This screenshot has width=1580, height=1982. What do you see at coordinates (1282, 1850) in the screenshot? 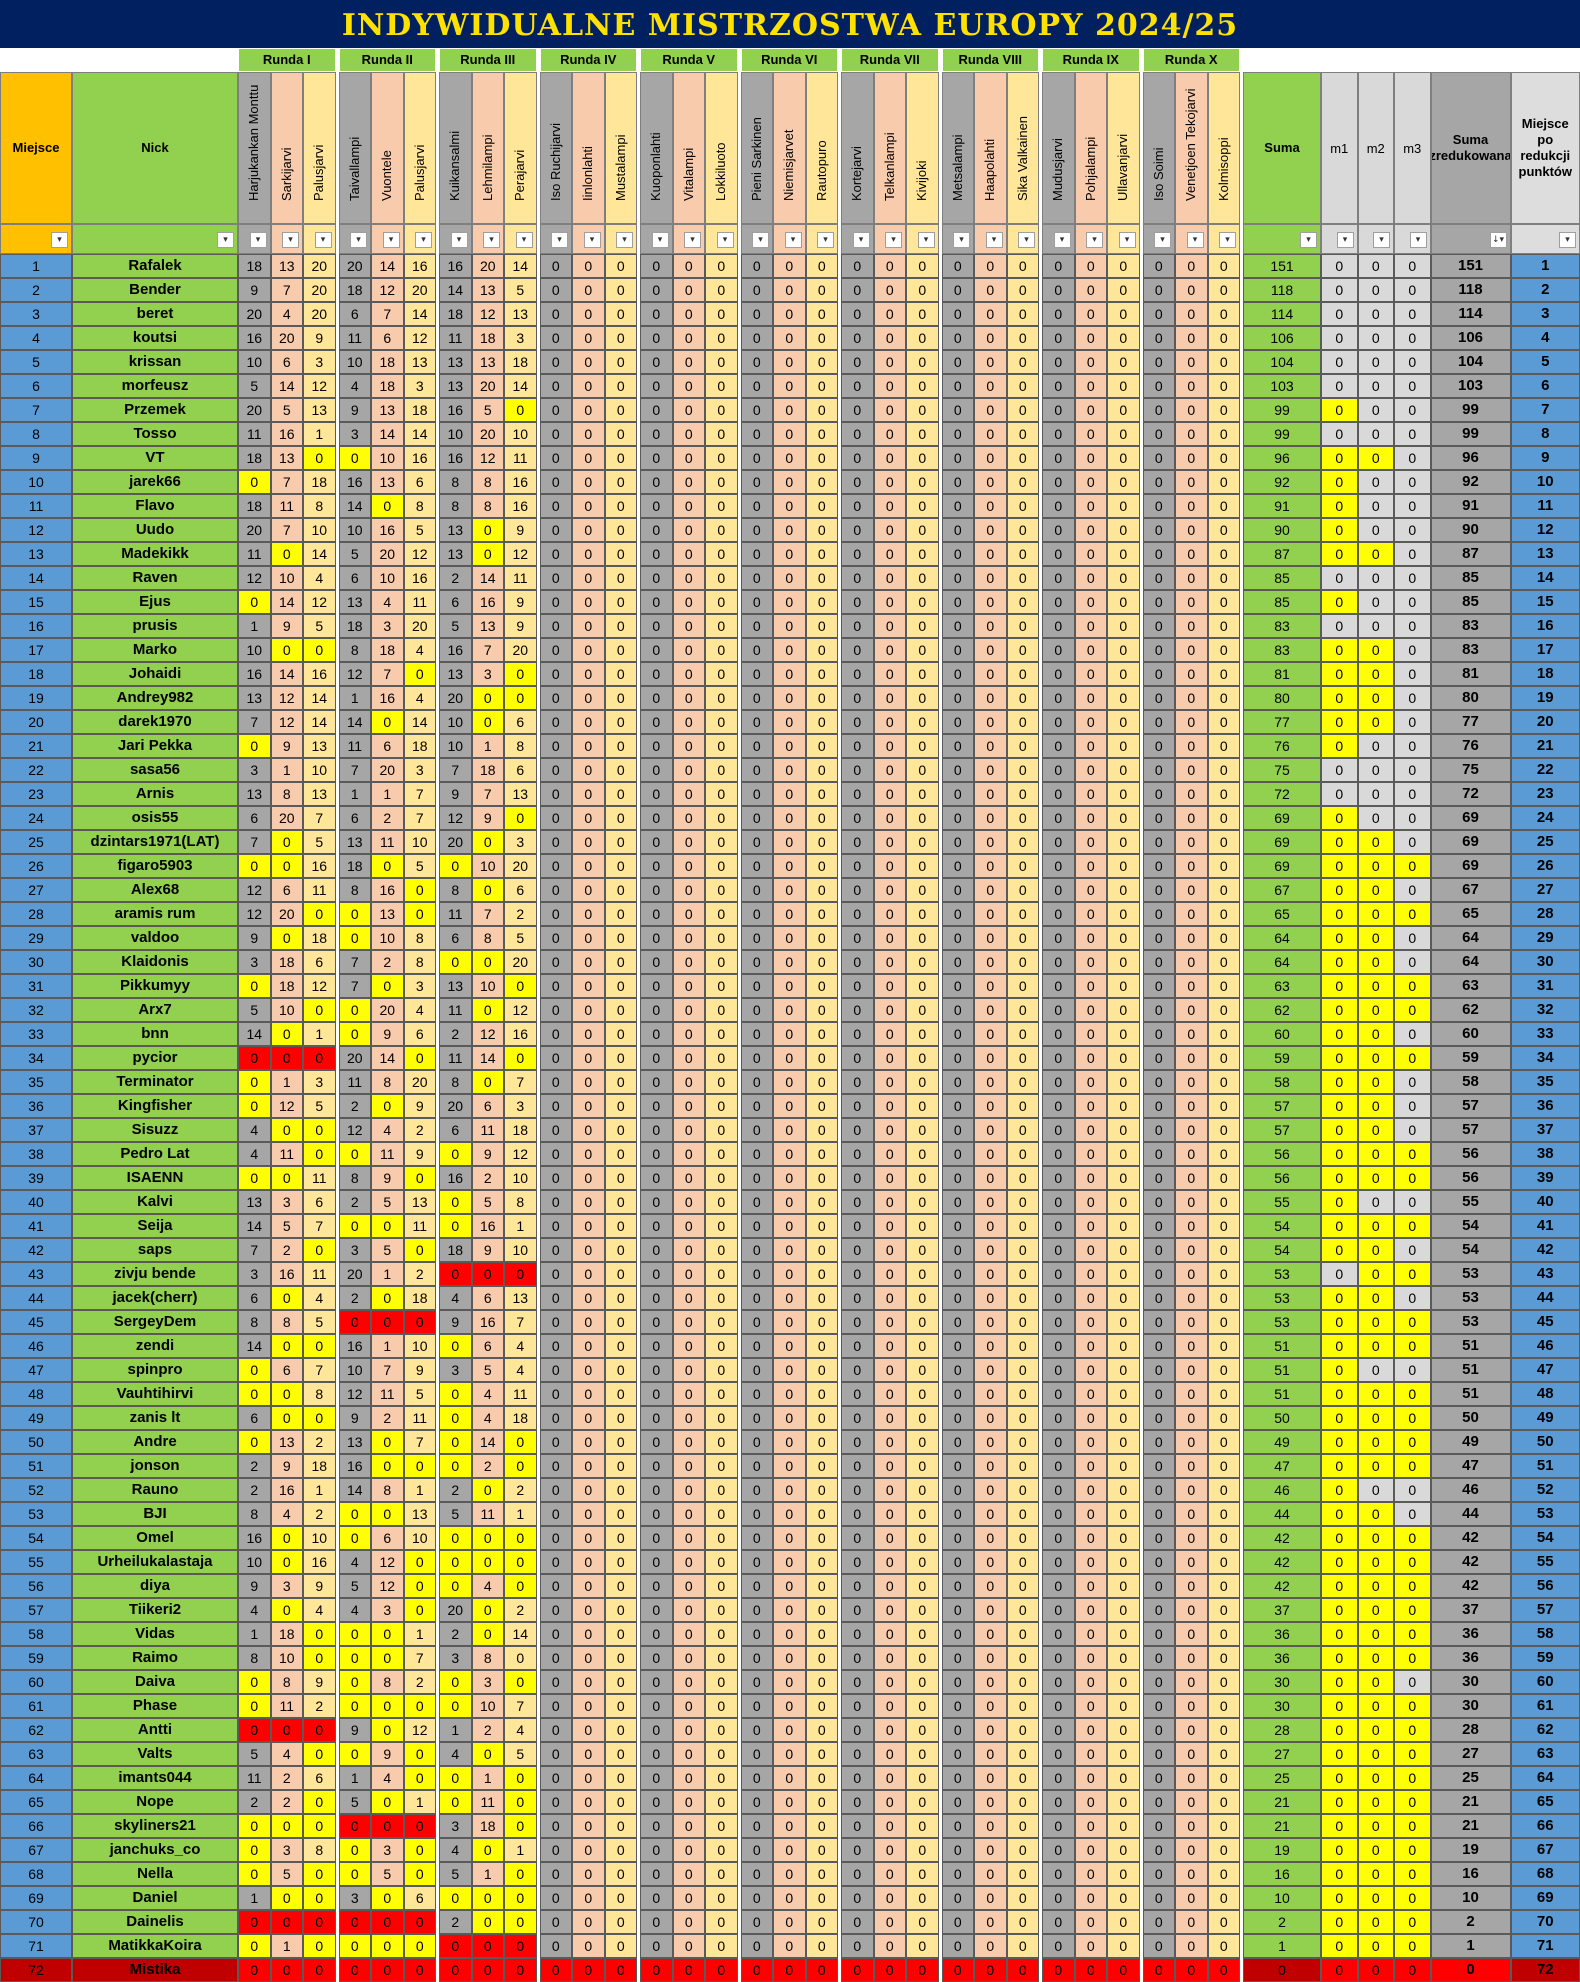
I see `sum-cell: 19` at bounding box center [1282, 1850].